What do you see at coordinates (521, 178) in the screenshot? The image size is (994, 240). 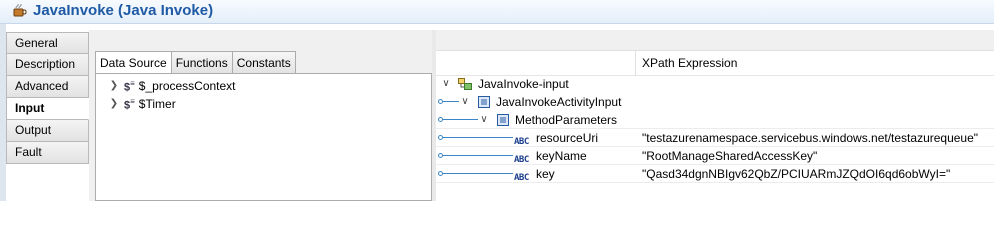 I see `string-type-icon: ABC` at bounding box center [521, 178].